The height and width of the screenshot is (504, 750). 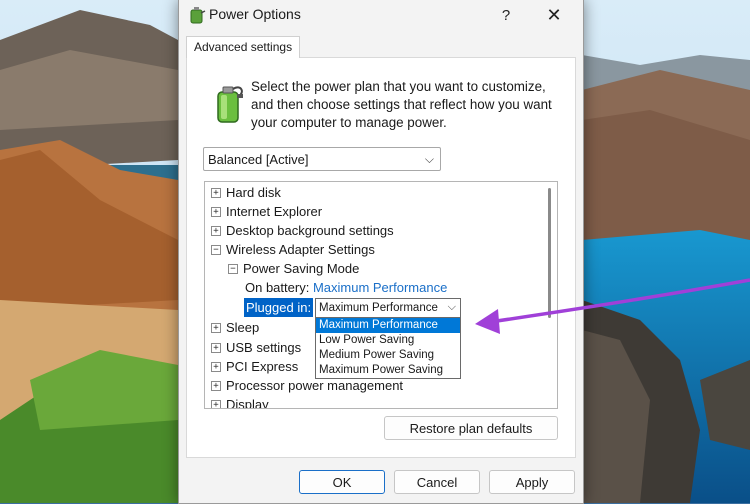 What do you see at coordinates (264, 347) in the screenshot?
I see `tree-item-label: USB settings` at bounding box center [264, 347].